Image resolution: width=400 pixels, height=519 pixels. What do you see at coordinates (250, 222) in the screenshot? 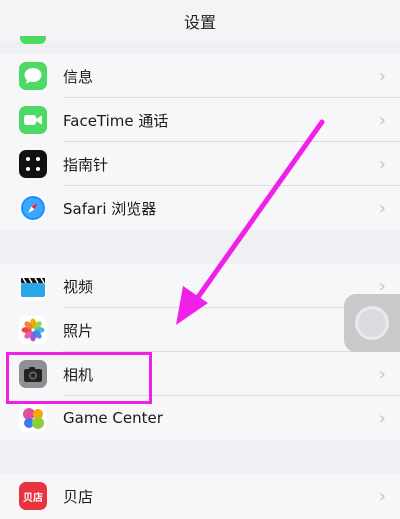
I see `annotation-arrow-icon` at bounding box center [250, 222].